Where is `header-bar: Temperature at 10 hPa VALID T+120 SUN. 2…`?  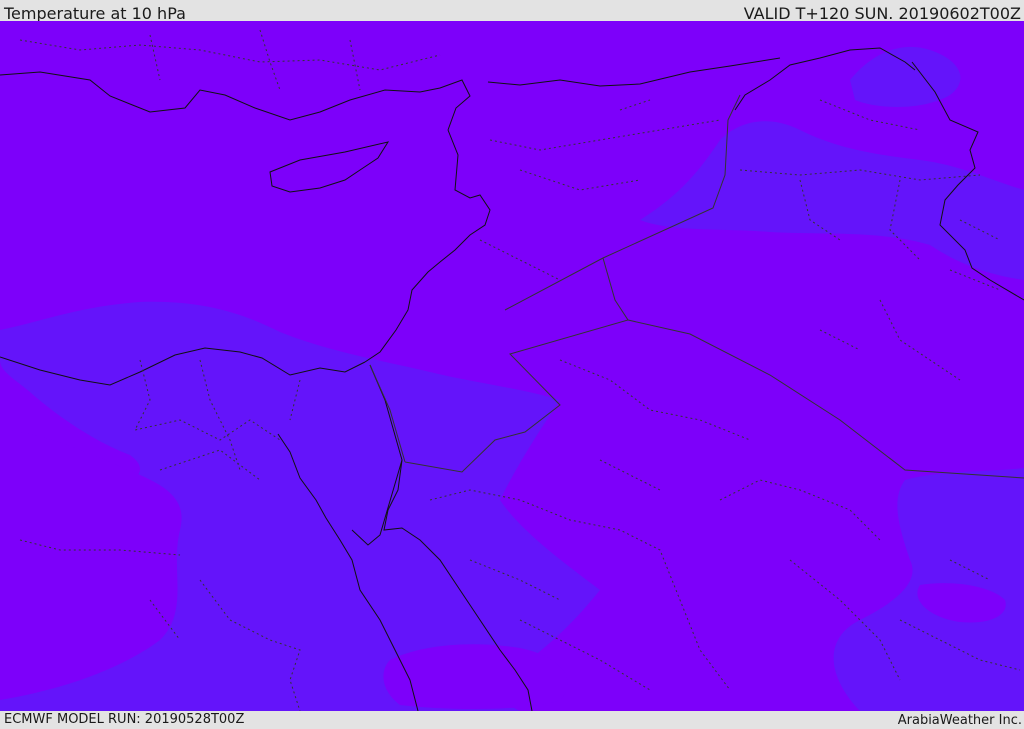
header-bar: Temperature at 10 hPa VALID T+120 SUN. 2… is located at coordinates (512, 11).